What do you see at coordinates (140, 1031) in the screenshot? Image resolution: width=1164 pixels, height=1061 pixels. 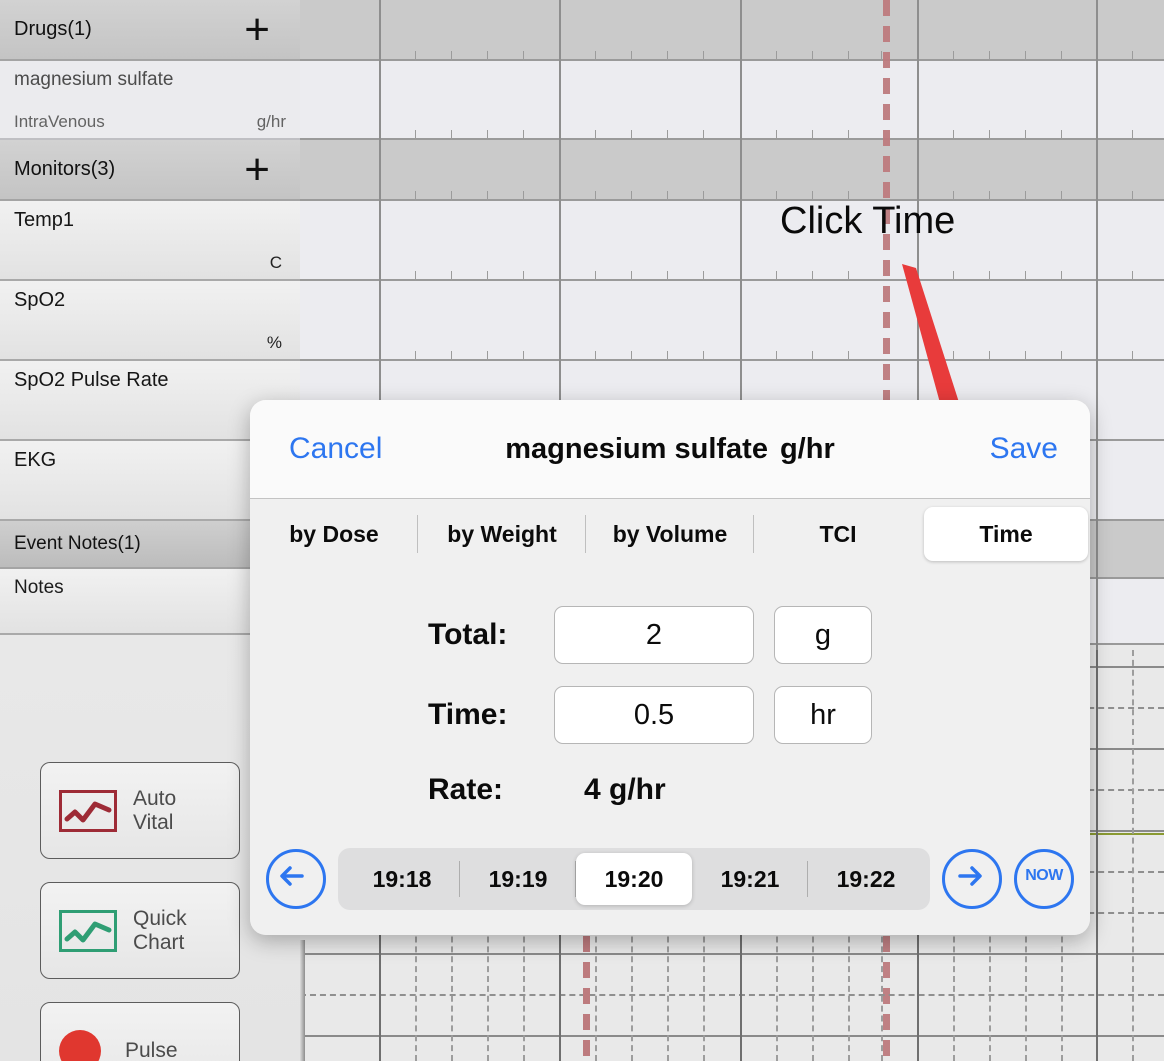 I see `pulse-button: Pulse` at bounding box center [140, 1031].